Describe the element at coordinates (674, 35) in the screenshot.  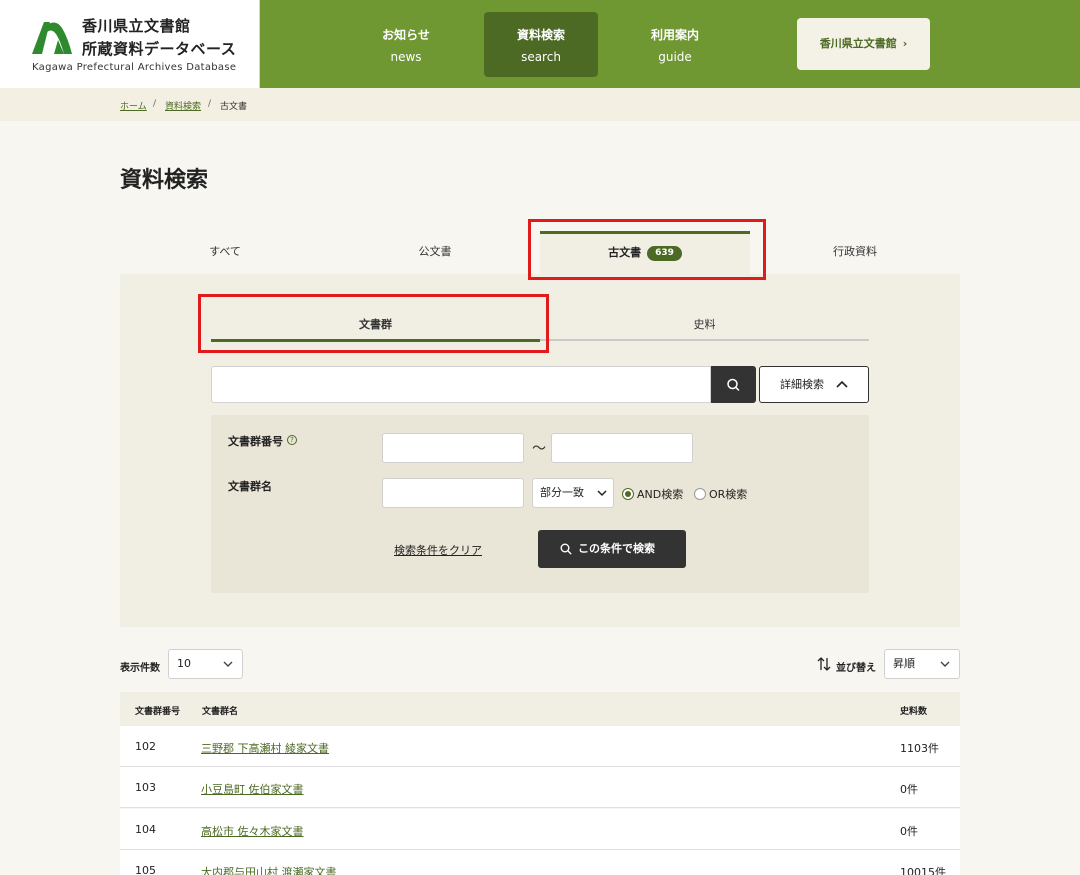
I see `nav-guide-ja: 利用案内` at that location.